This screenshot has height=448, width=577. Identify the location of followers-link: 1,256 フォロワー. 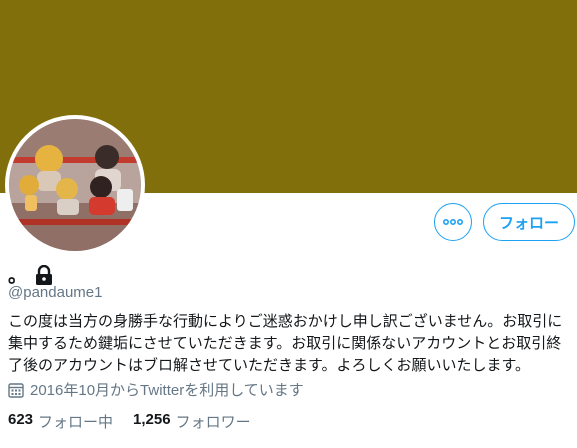
(192, 421).